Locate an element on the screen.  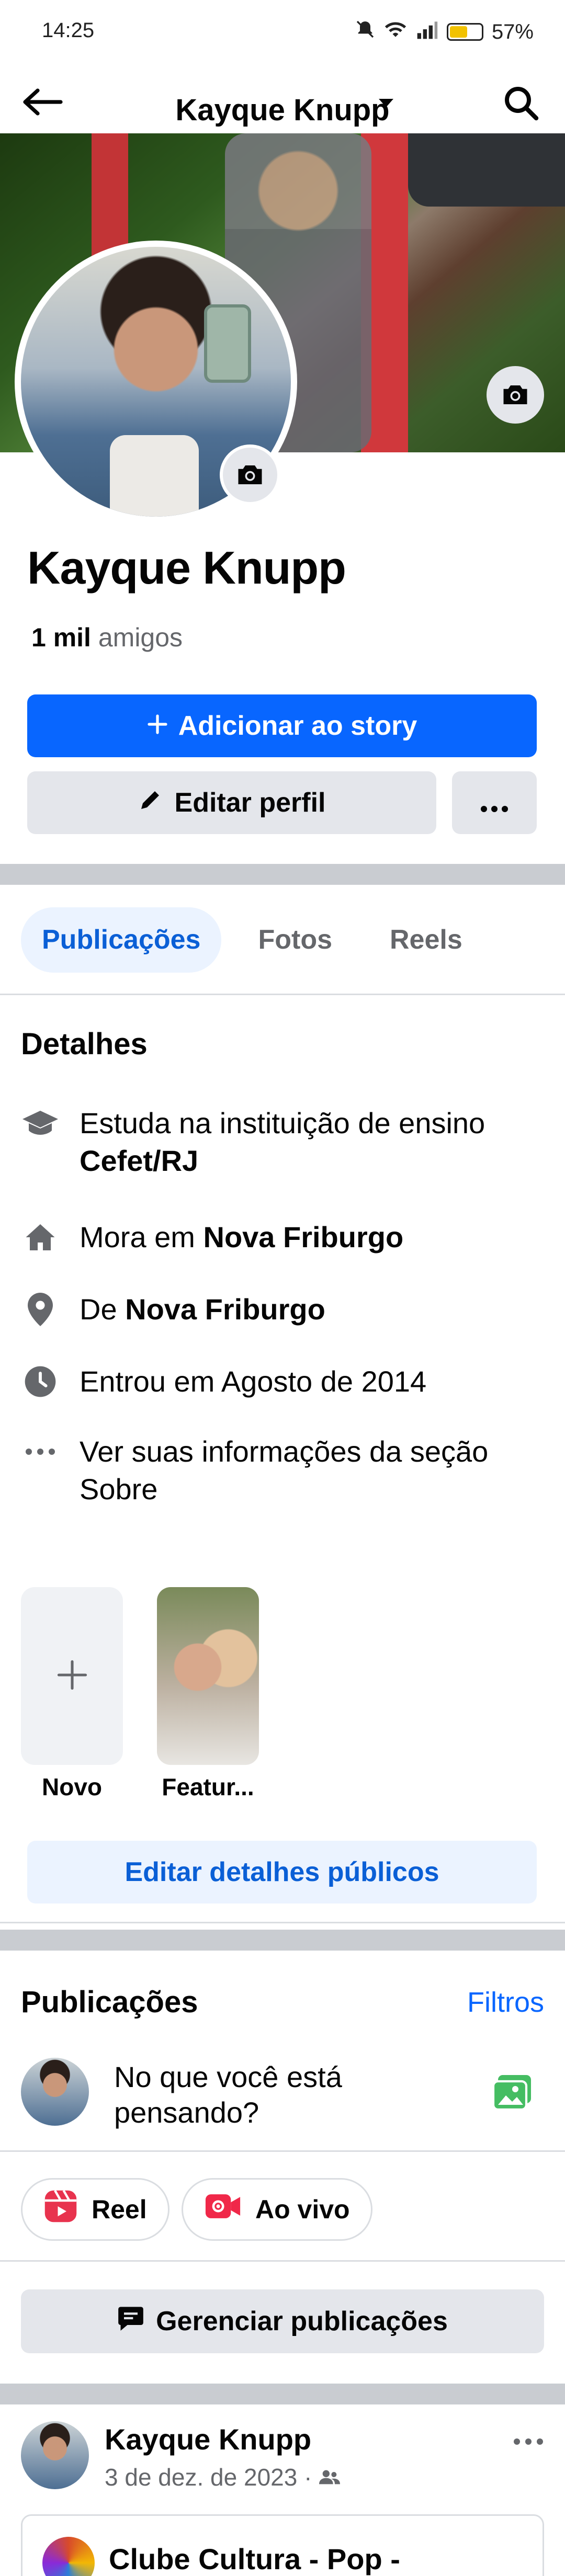
home-icon is located at coordinates (41, 1237).